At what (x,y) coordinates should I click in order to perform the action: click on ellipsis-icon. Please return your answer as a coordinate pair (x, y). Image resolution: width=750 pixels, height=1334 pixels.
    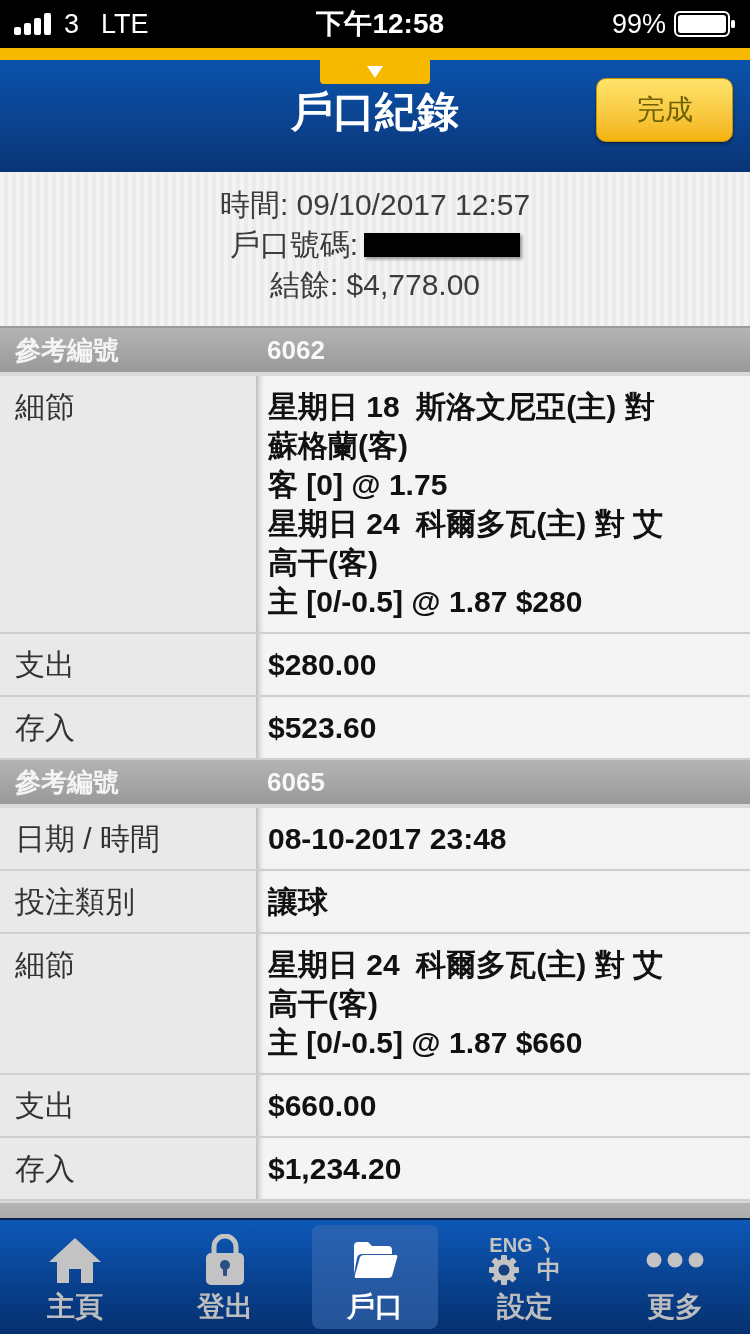
    Looking at the image, I should click on (675, 1260).